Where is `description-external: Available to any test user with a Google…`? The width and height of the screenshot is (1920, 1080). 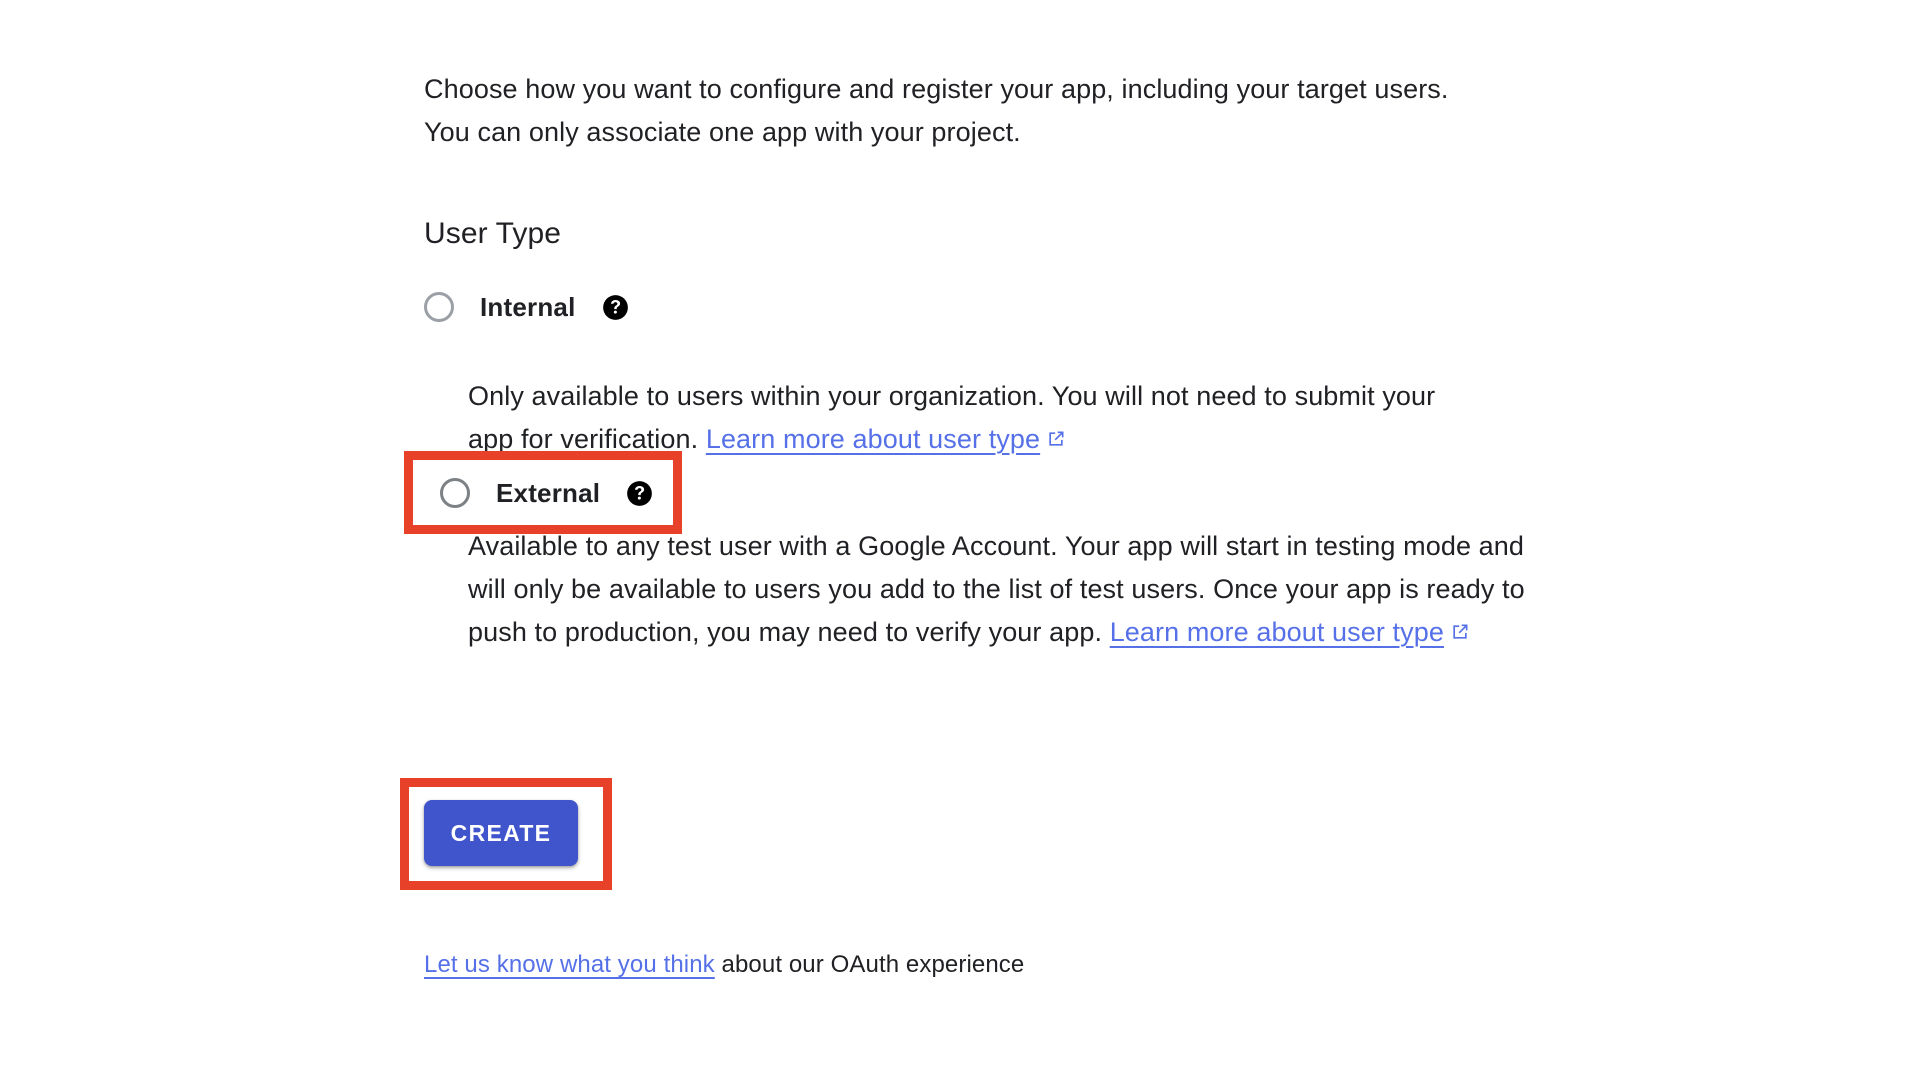 description-external: Available to any test user with a Google… is located at coordinates (998, 589).